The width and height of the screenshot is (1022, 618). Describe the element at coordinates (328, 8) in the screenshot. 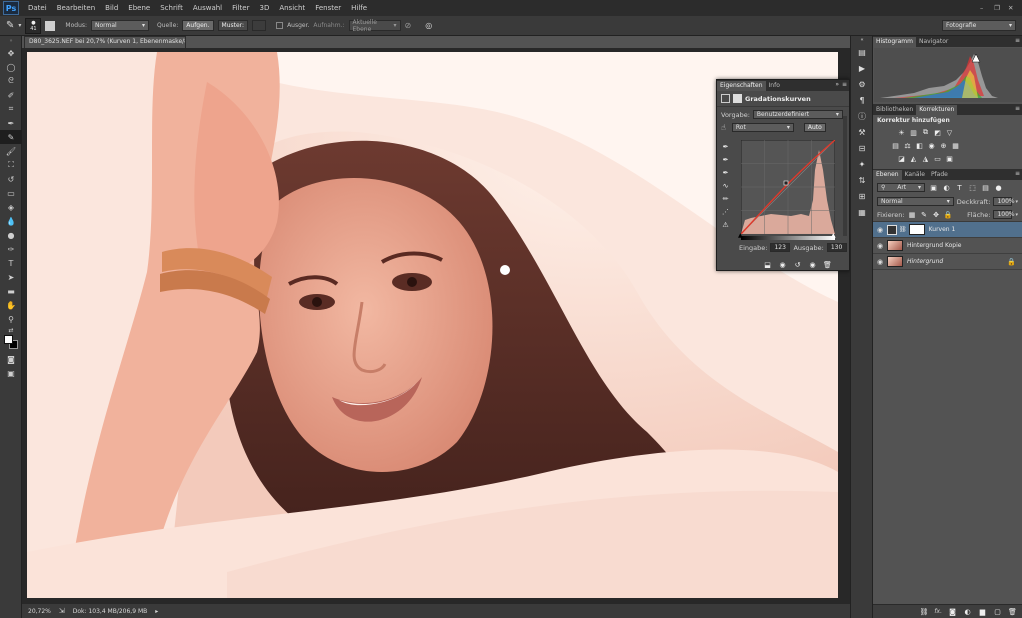

I see `menu-fenster: Fenster` at that location.